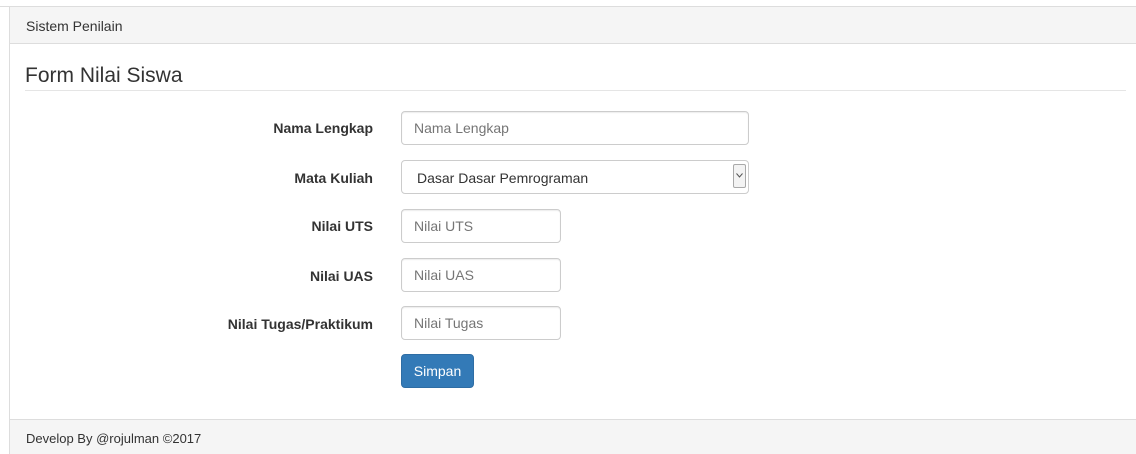  What do you see at coordinates (575, 90) in the screenshot?
I see `form-title-divider` at bounding box center [575, 90].